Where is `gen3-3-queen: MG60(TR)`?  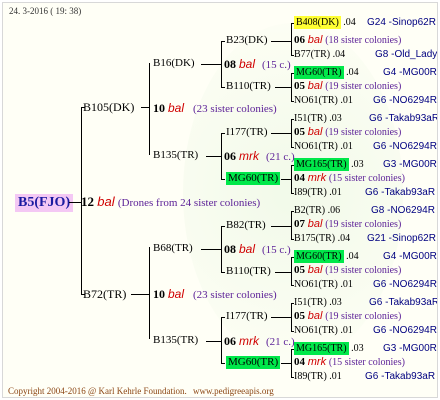 gen3-3-queen: MG60(TR) is located at coordinates (253, 178).